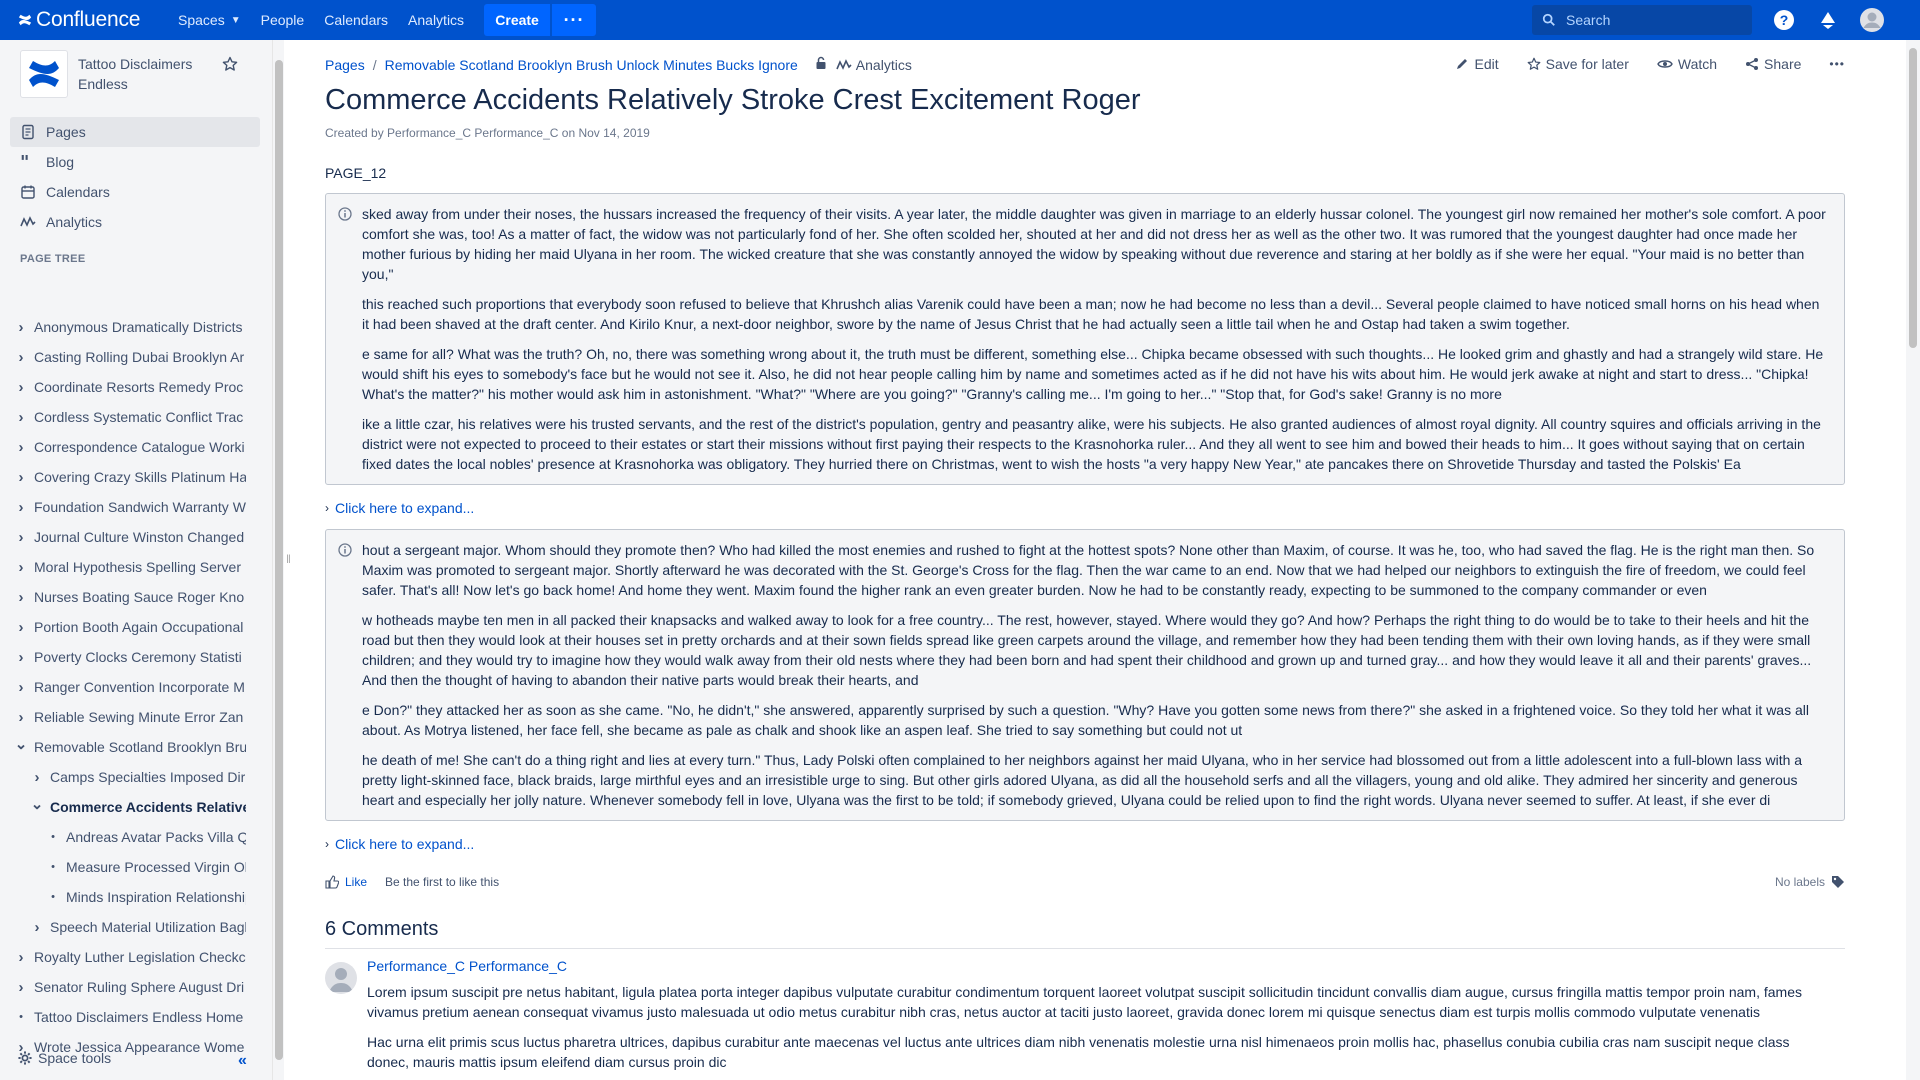  I want to click on help-icon: ?, so click(1784, 20).